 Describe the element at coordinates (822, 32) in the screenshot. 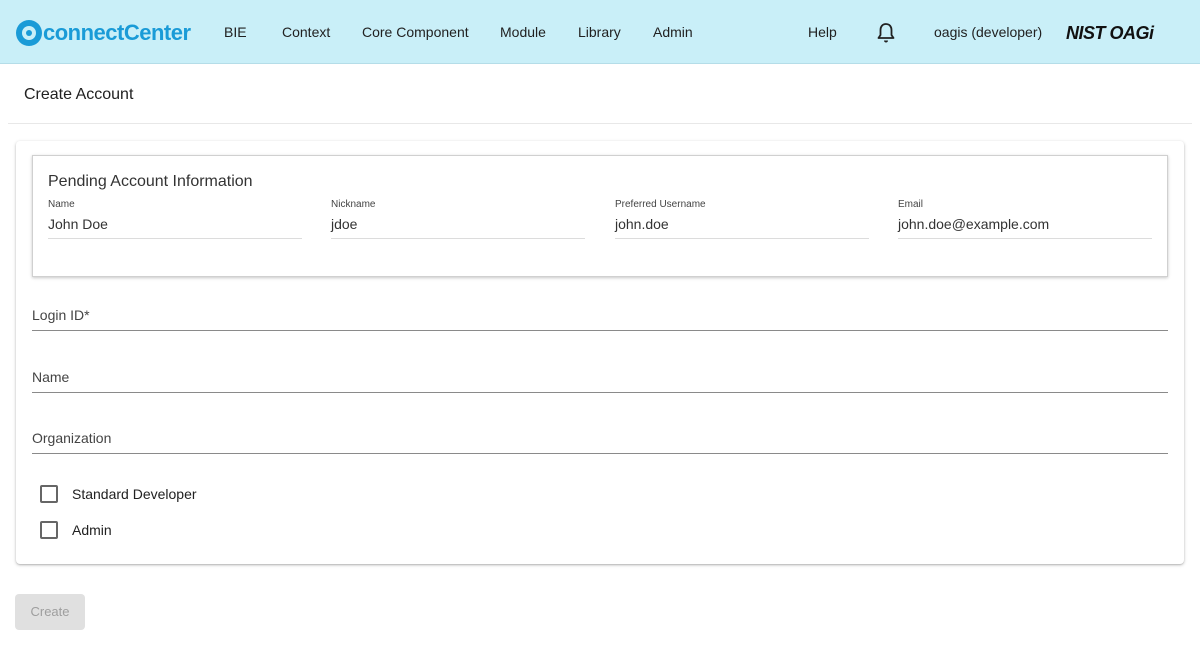

I see `nav-help: Help` at that location.